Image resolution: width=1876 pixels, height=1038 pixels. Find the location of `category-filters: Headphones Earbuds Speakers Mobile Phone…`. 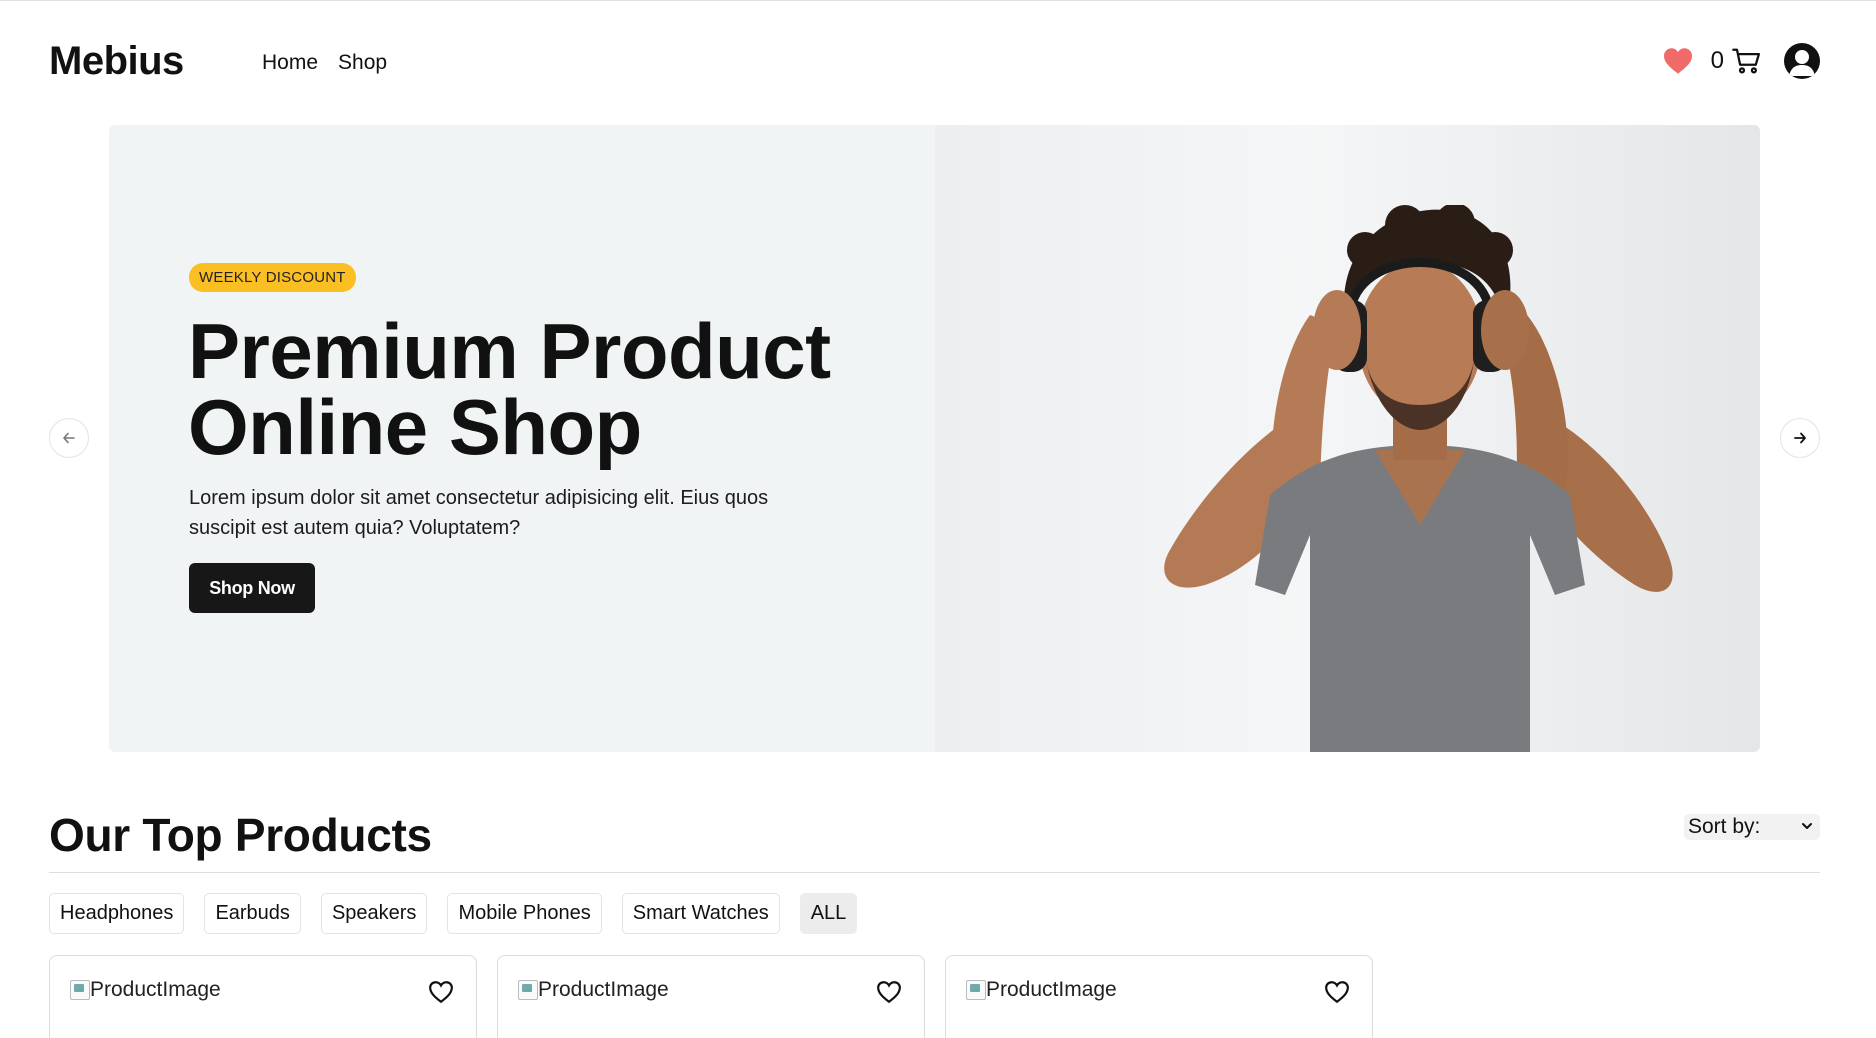

category-filters: Headphones Earbuds Speakers Mobile Phone… is located at coordinates (453, 913).